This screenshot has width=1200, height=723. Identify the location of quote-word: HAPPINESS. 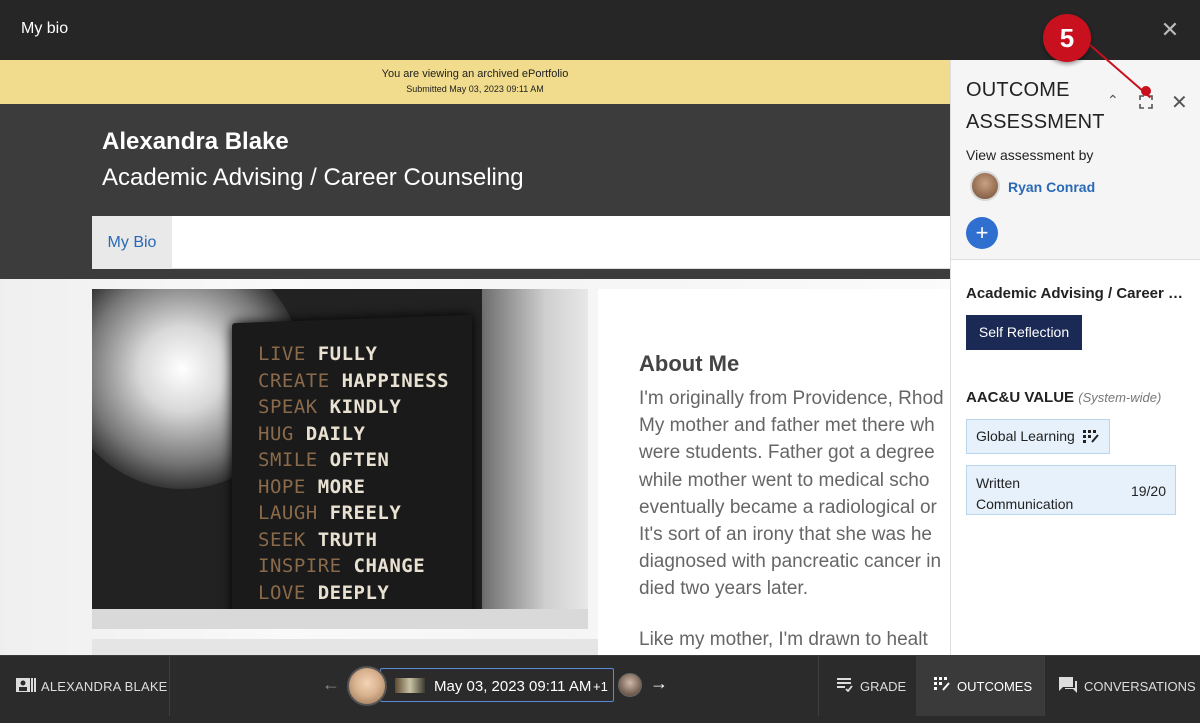
(389, 380).